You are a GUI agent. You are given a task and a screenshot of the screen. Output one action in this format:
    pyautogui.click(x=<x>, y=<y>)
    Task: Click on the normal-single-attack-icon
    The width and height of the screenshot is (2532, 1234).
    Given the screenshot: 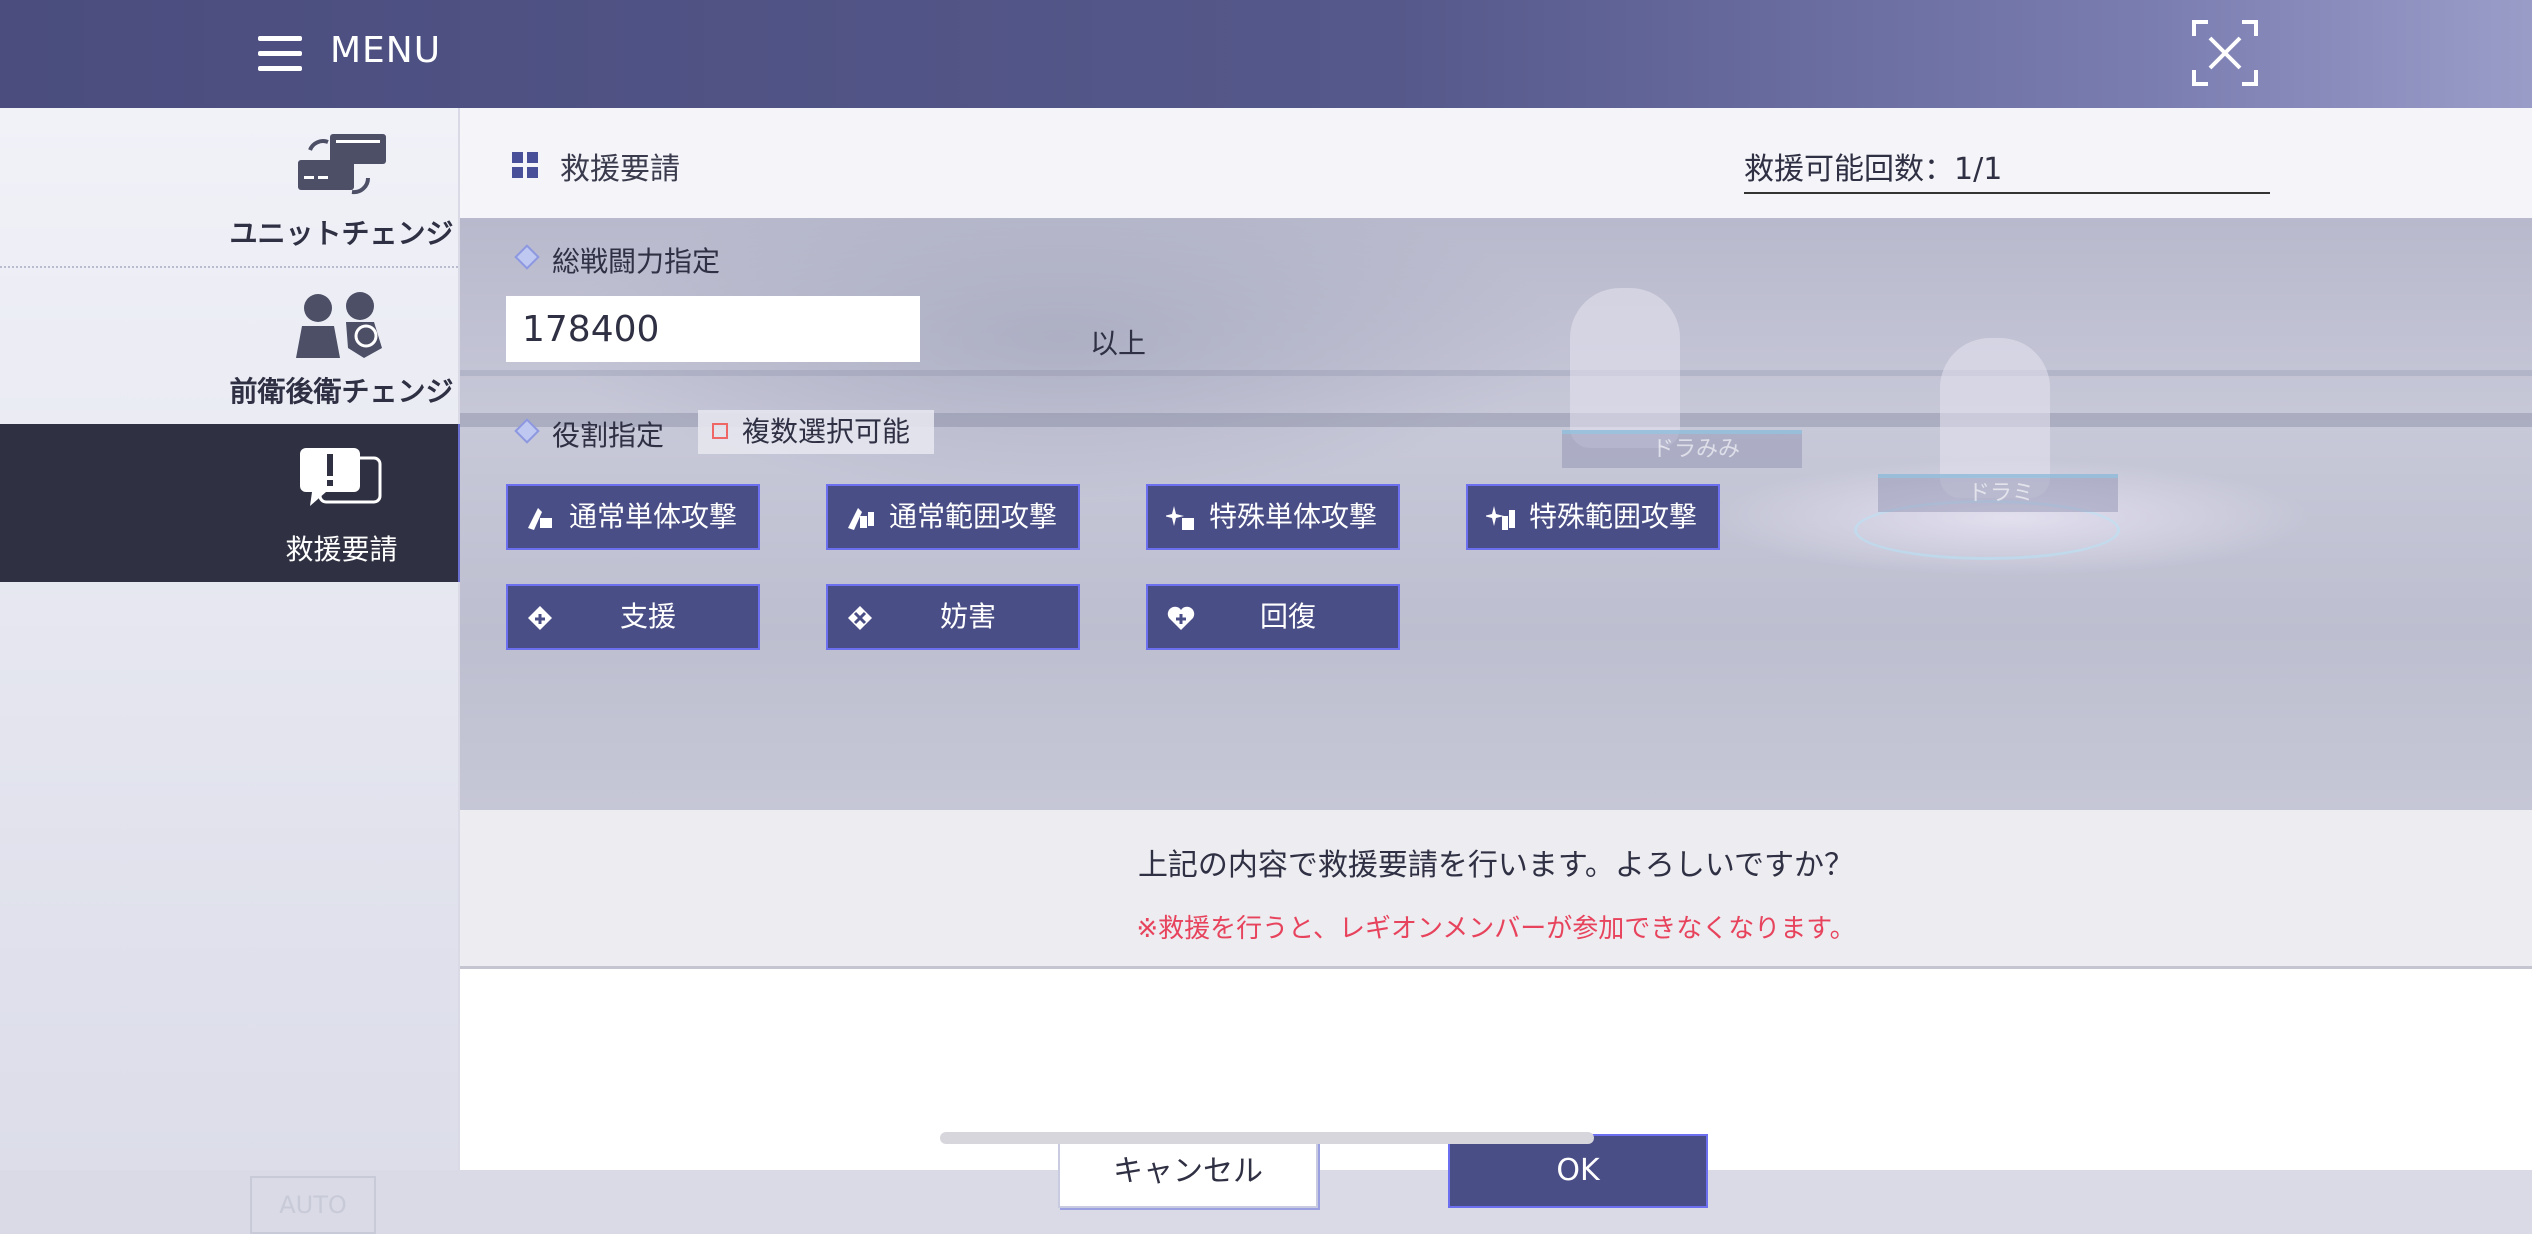 What is the action you would take?
    pyautogui.click(x=540, y=519)
    